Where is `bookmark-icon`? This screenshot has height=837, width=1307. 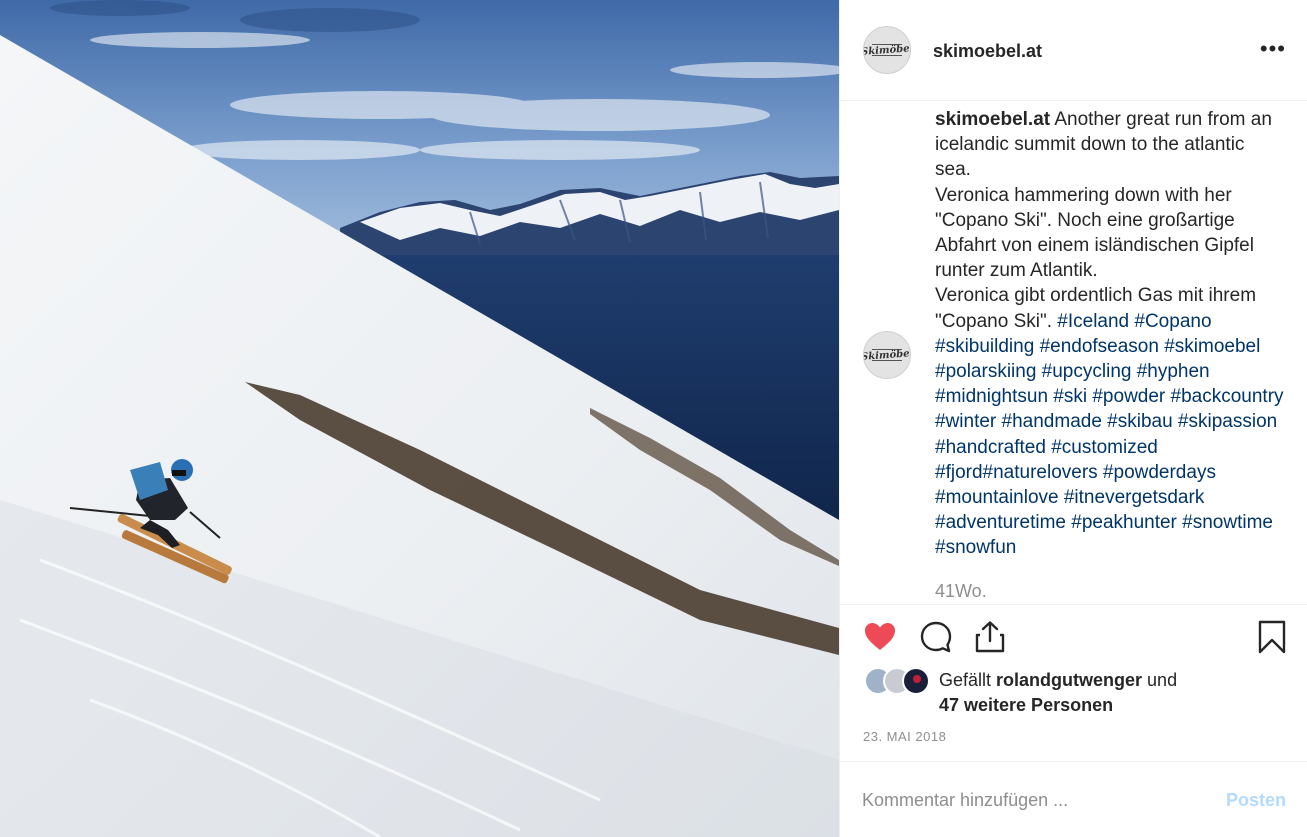
bookmark-icon is located at coordinates (1272, 637).